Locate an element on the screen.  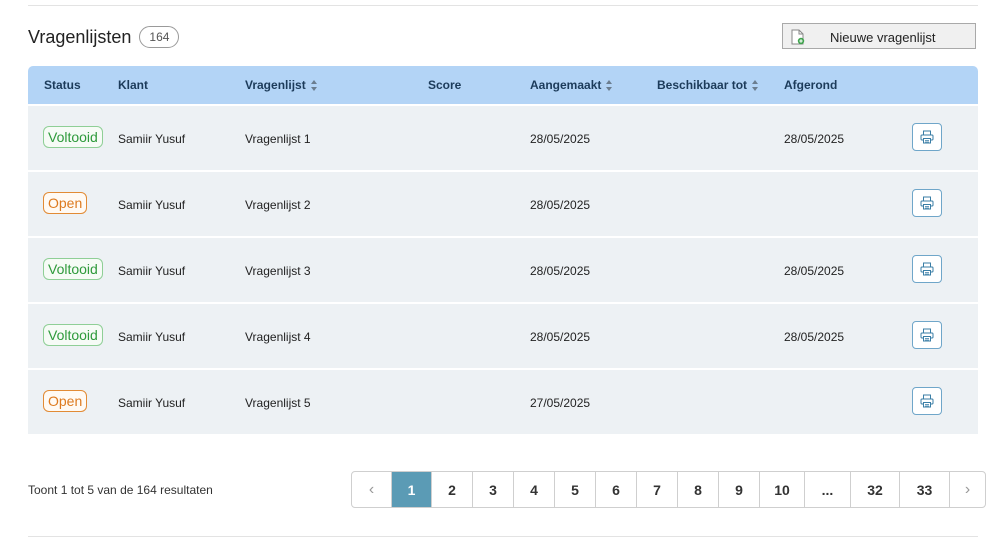
pagination: ‹ 1 2 3 4 5 6 7 8 9 10... 32 33 › is located at coordinates (668, 489).